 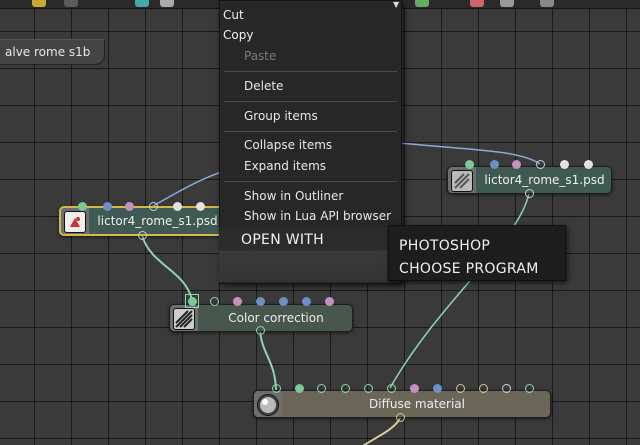 What do you see at coordinates (544, 180) in the screenshot?
I see `psd-node-right-label: lictor4_rome_s1.psd` at bounding box center [544, 180].